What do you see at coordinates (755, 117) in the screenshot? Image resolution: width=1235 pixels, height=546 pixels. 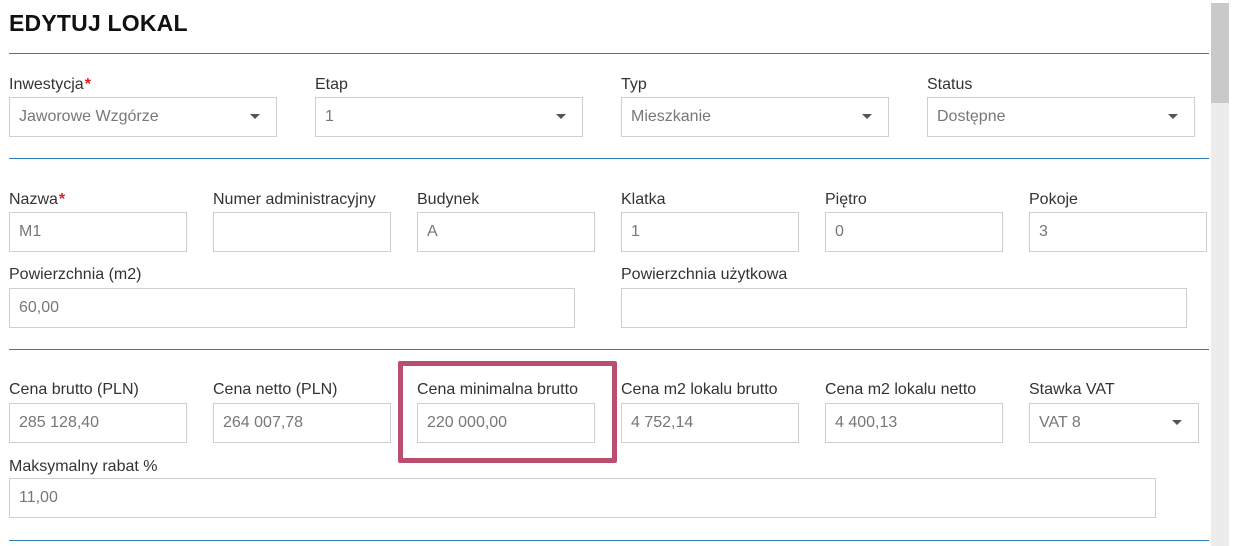 I see `type-select: Mieszkanie` at bounding box center [755, 117].